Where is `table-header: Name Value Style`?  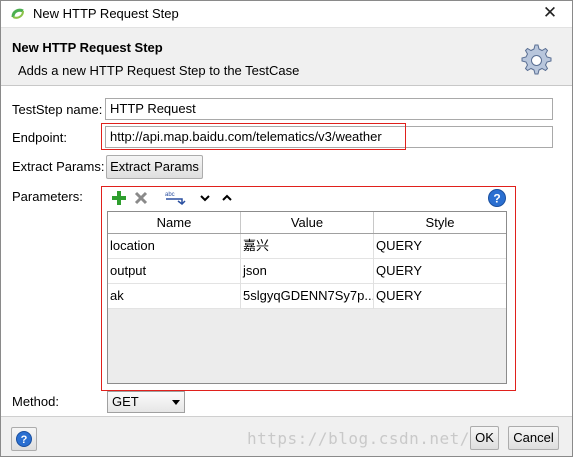 table-header: Name Value Style is located at coordinates (307, 223).